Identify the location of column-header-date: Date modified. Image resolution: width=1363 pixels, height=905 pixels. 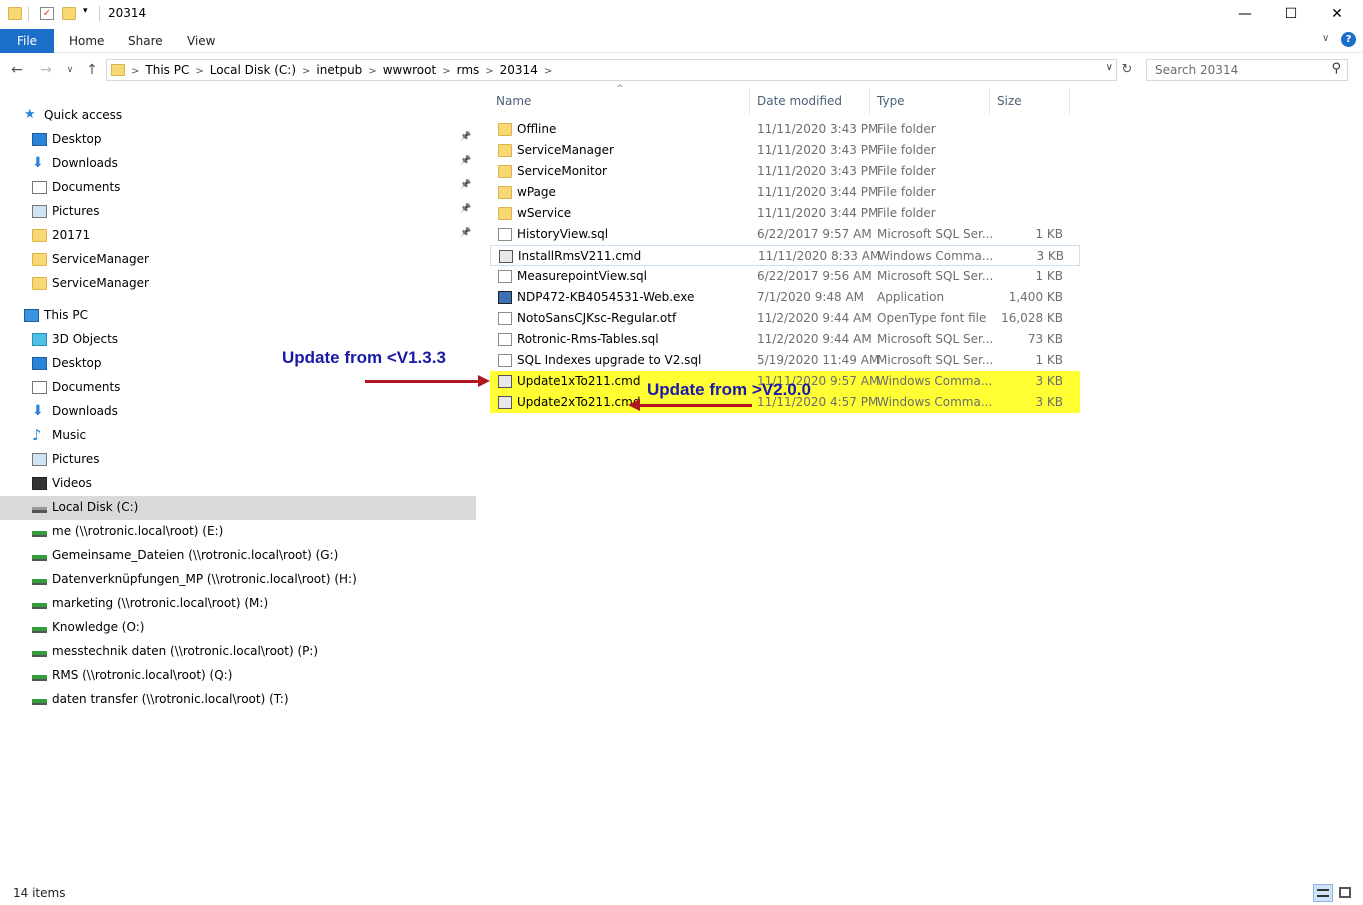
(799, 101).